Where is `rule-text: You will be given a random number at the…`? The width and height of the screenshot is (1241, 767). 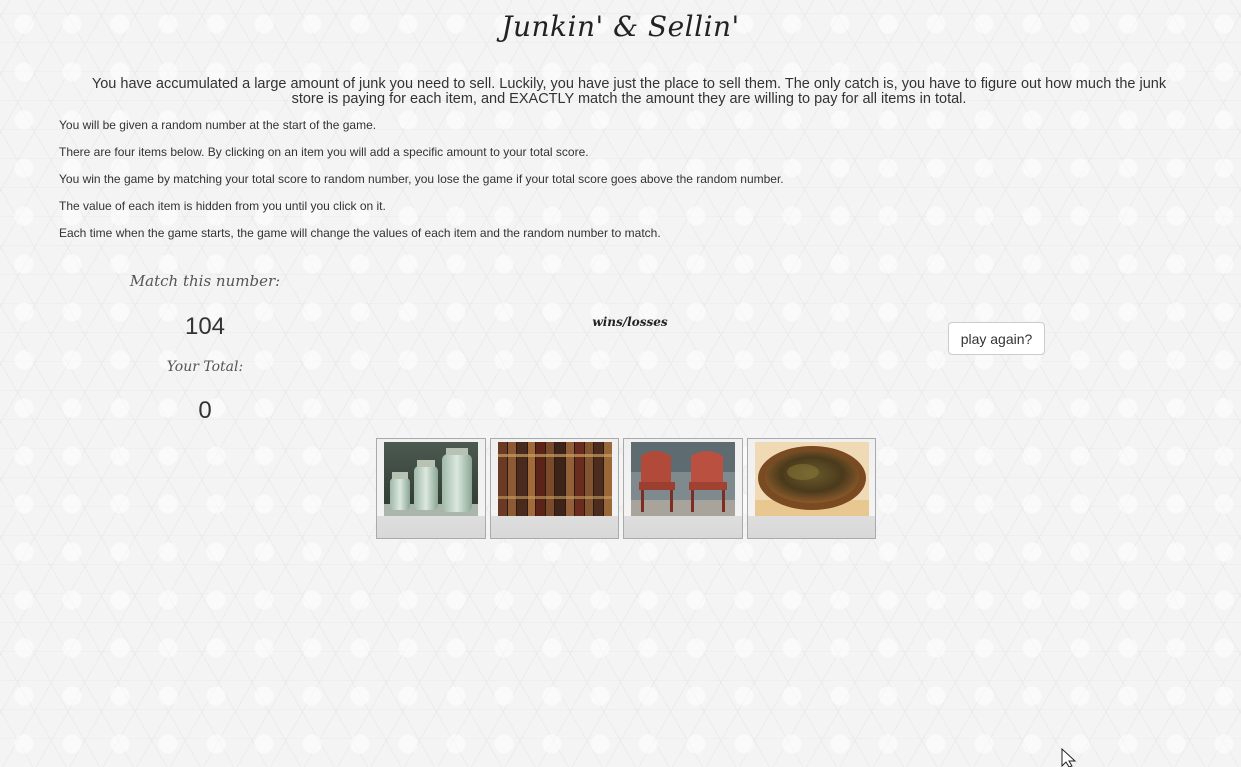 rule-text: You will be given a random number at the… is located at coordinates (218, 125).